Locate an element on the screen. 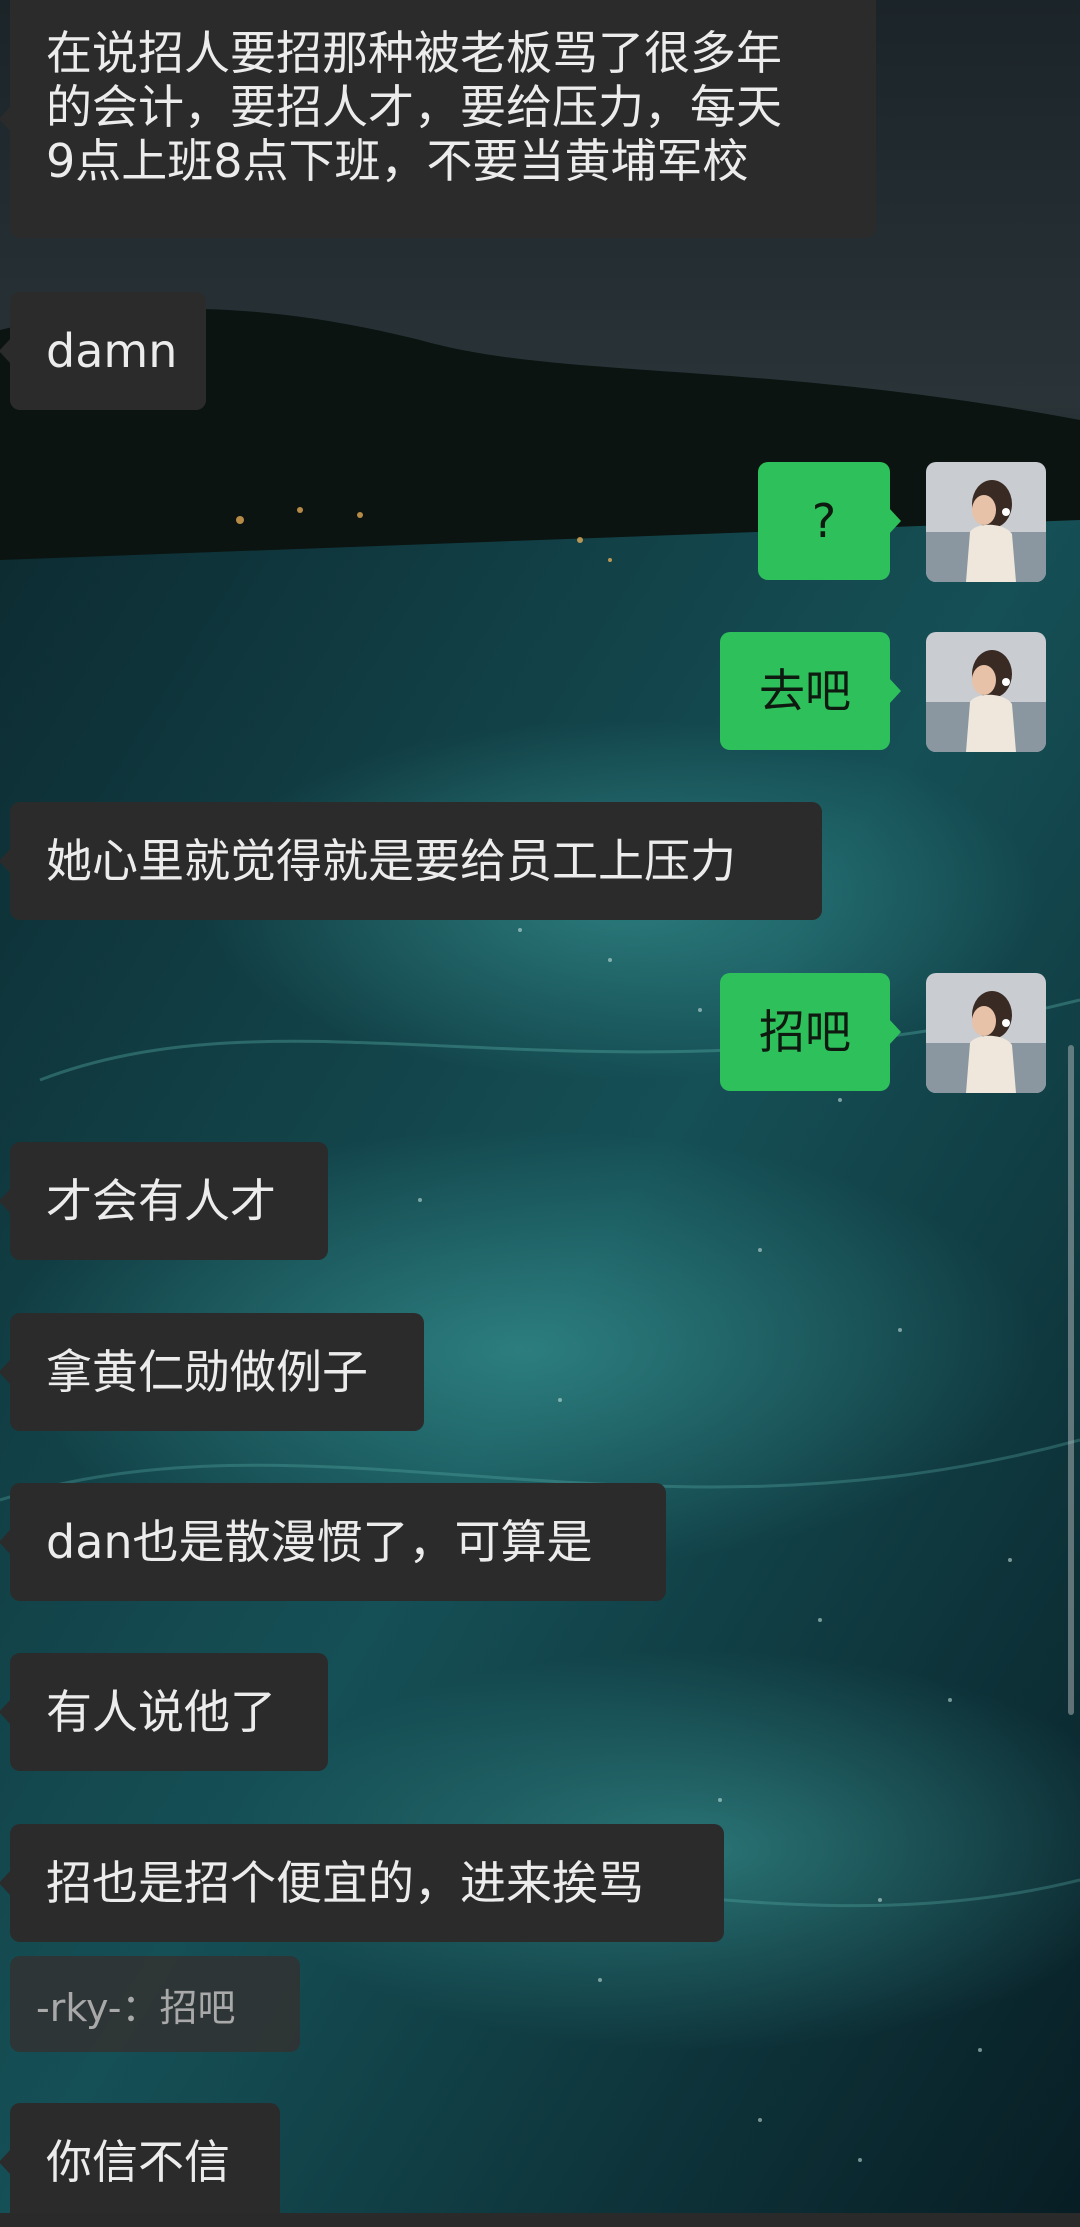 Image resolution: width=1080 pixels, height=2227 pixels. message-text-line: 9点上班8点下班，不要当黄埔军校 is located at coordinates (397, 161).